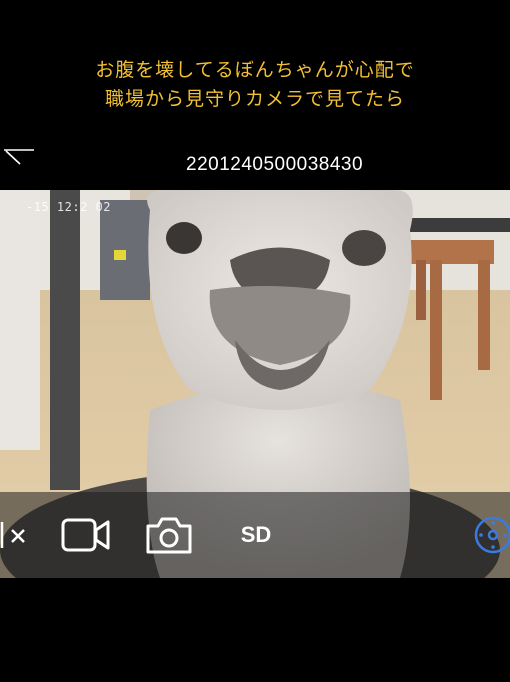 This screenshot has height=682, width=510. Describe the element at coordinates (68, 207) in the screenshot. I see `osd-timestamp: -15 12:2 02` at that location.